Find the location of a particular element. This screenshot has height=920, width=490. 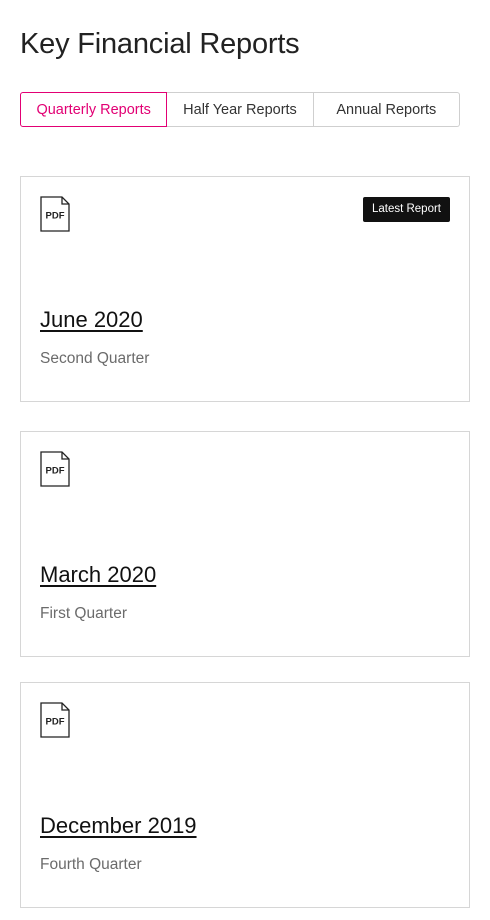

tab-annual-reports: Annual Reports is located at coordinates (386, 109).